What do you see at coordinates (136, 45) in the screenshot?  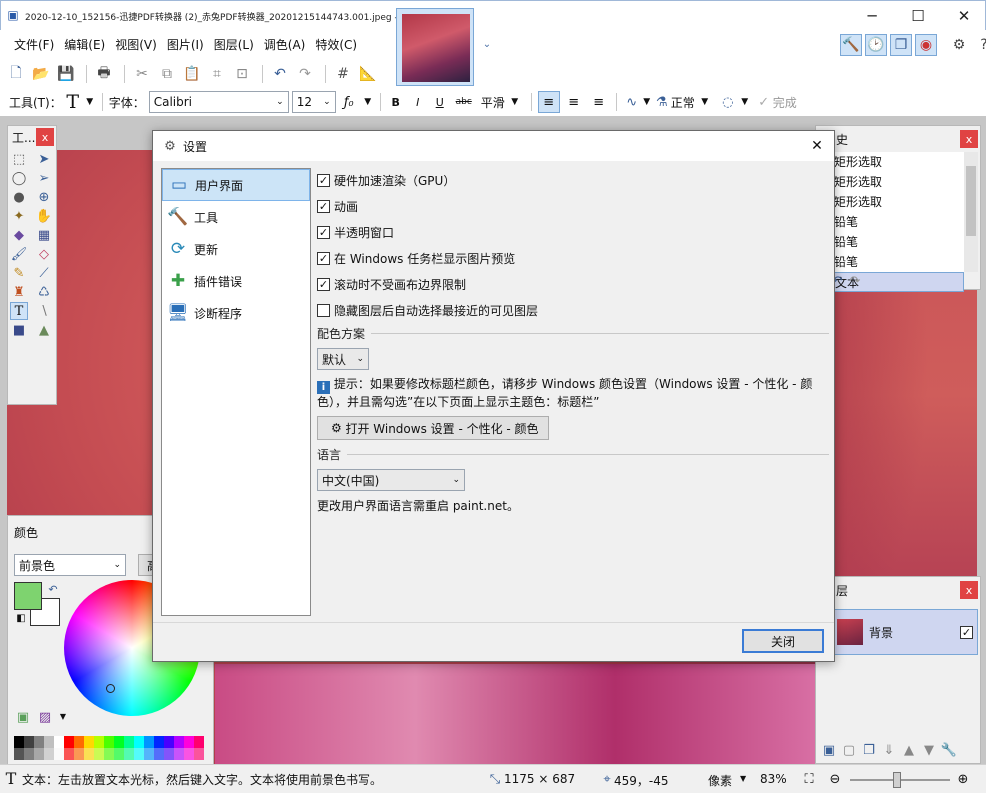 I see `menu-view: 视图(V)` at bounding box center [136, 45].